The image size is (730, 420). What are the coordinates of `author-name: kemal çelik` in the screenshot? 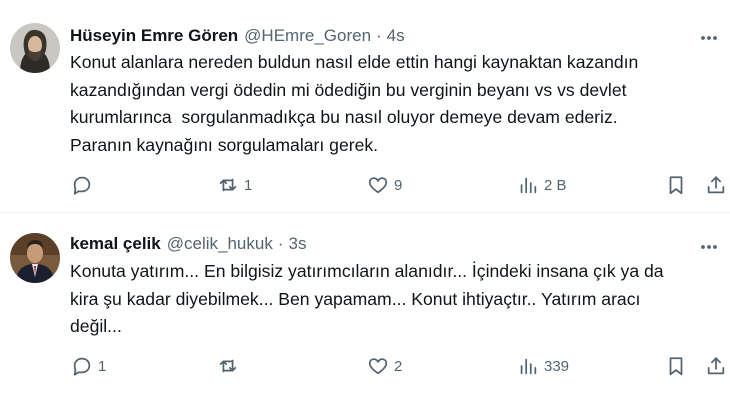 It's located at (115, 244).